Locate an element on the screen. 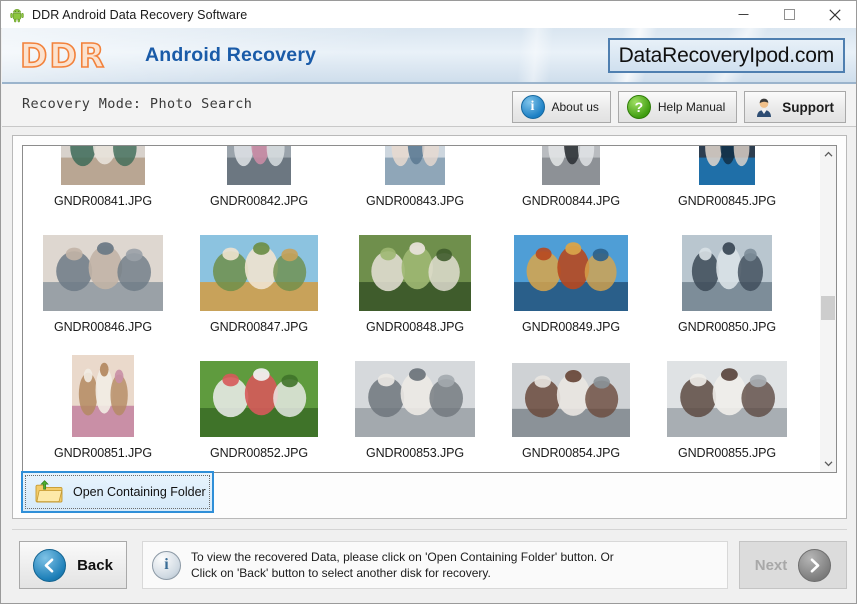 The width and height of the screenshot is (857, 604). next-label: Next is located at coordinates (771, 565).